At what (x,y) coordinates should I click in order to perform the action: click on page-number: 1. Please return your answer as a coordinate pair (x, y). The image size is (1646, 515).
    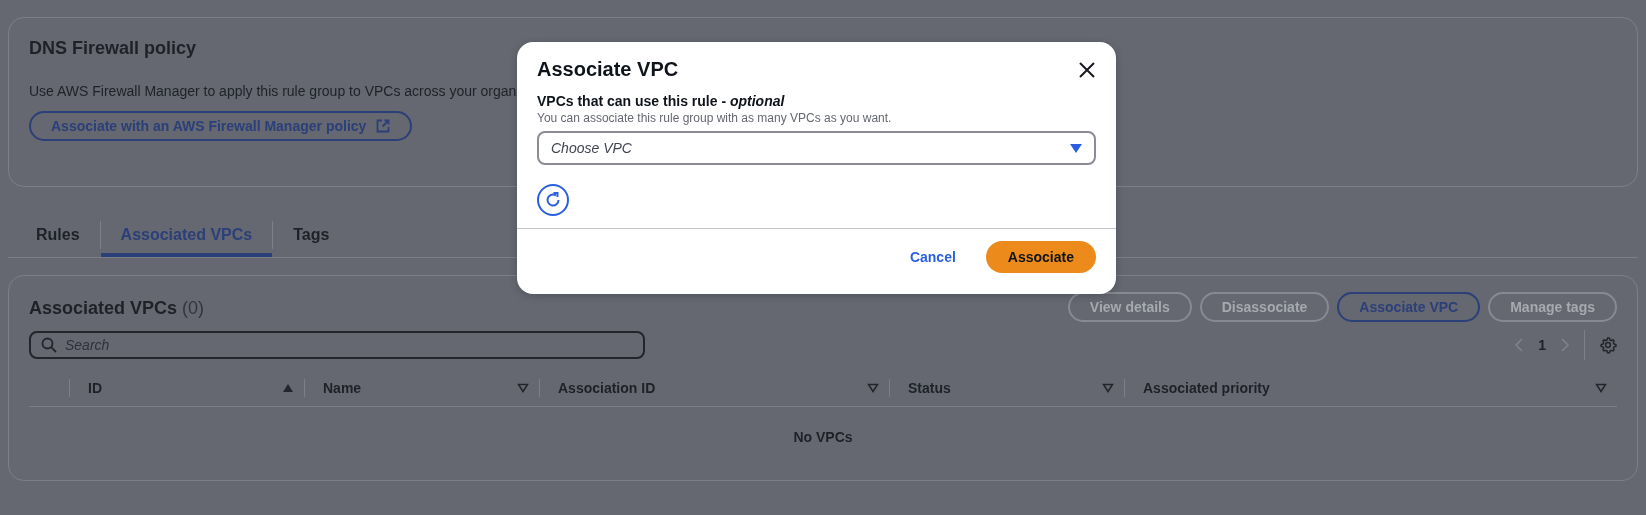
    Looking at the image, I should click on (1542, 345).